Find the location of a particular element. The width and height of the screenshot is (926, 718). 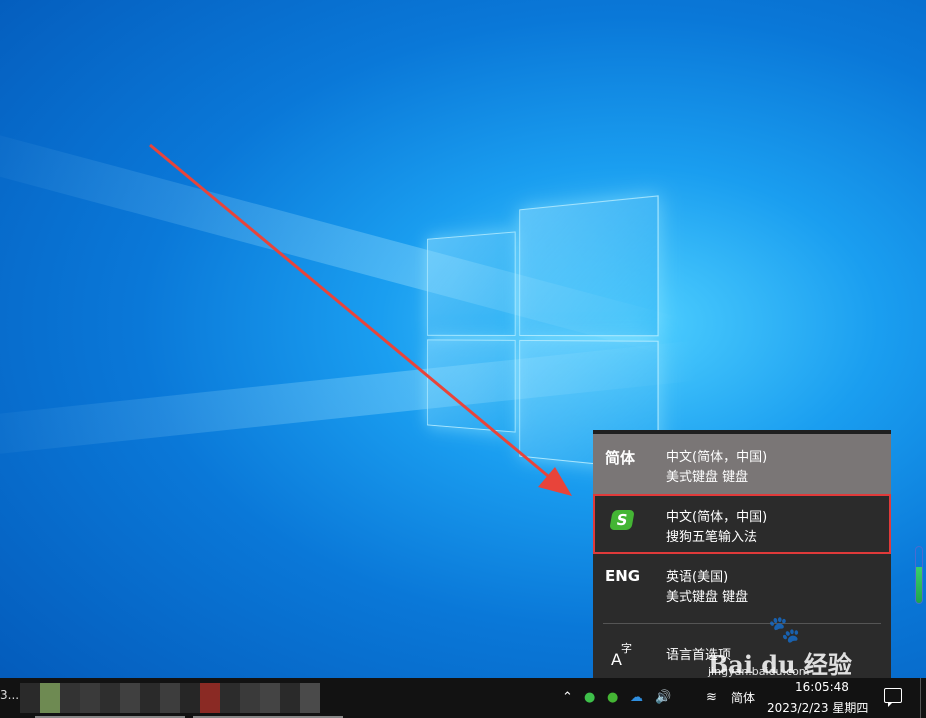

keyboard-name: 搜狗五笔输入法 is located at coordinates (716, 538).